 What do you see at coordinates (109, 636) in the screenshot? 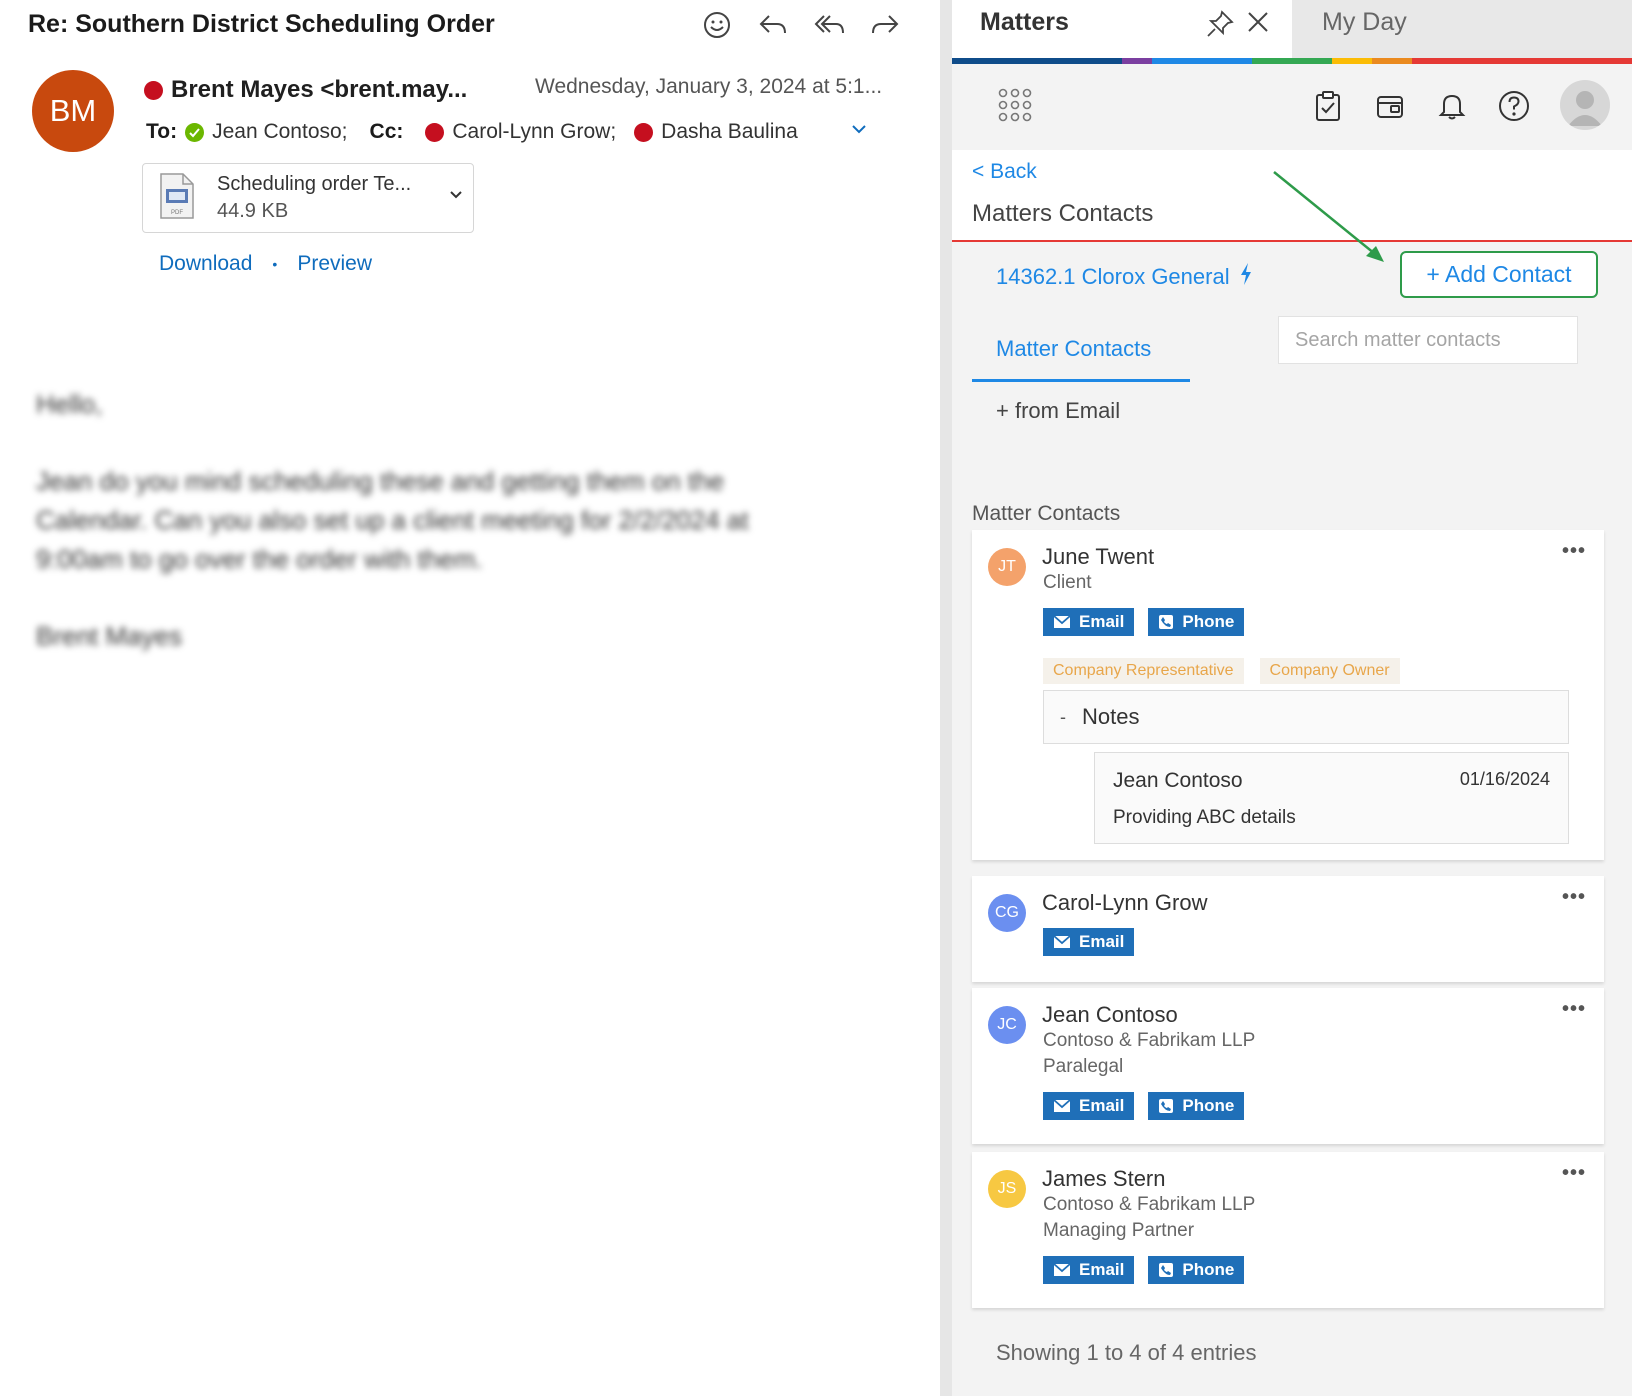
I see `email-signature: Brent Mayes` at bounding box center [109, 636].